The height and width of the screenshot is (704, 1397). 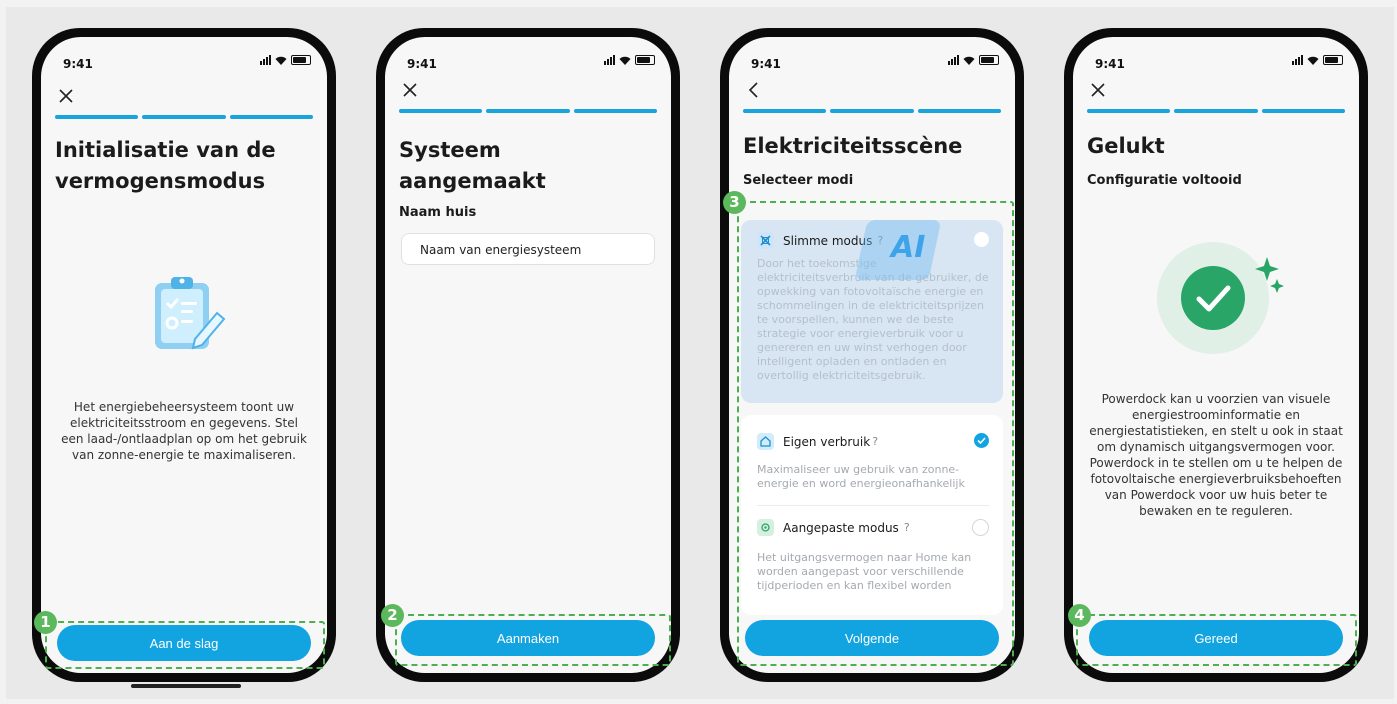 I want to click on step-badge-2: 2, so click(x=392, y=615).